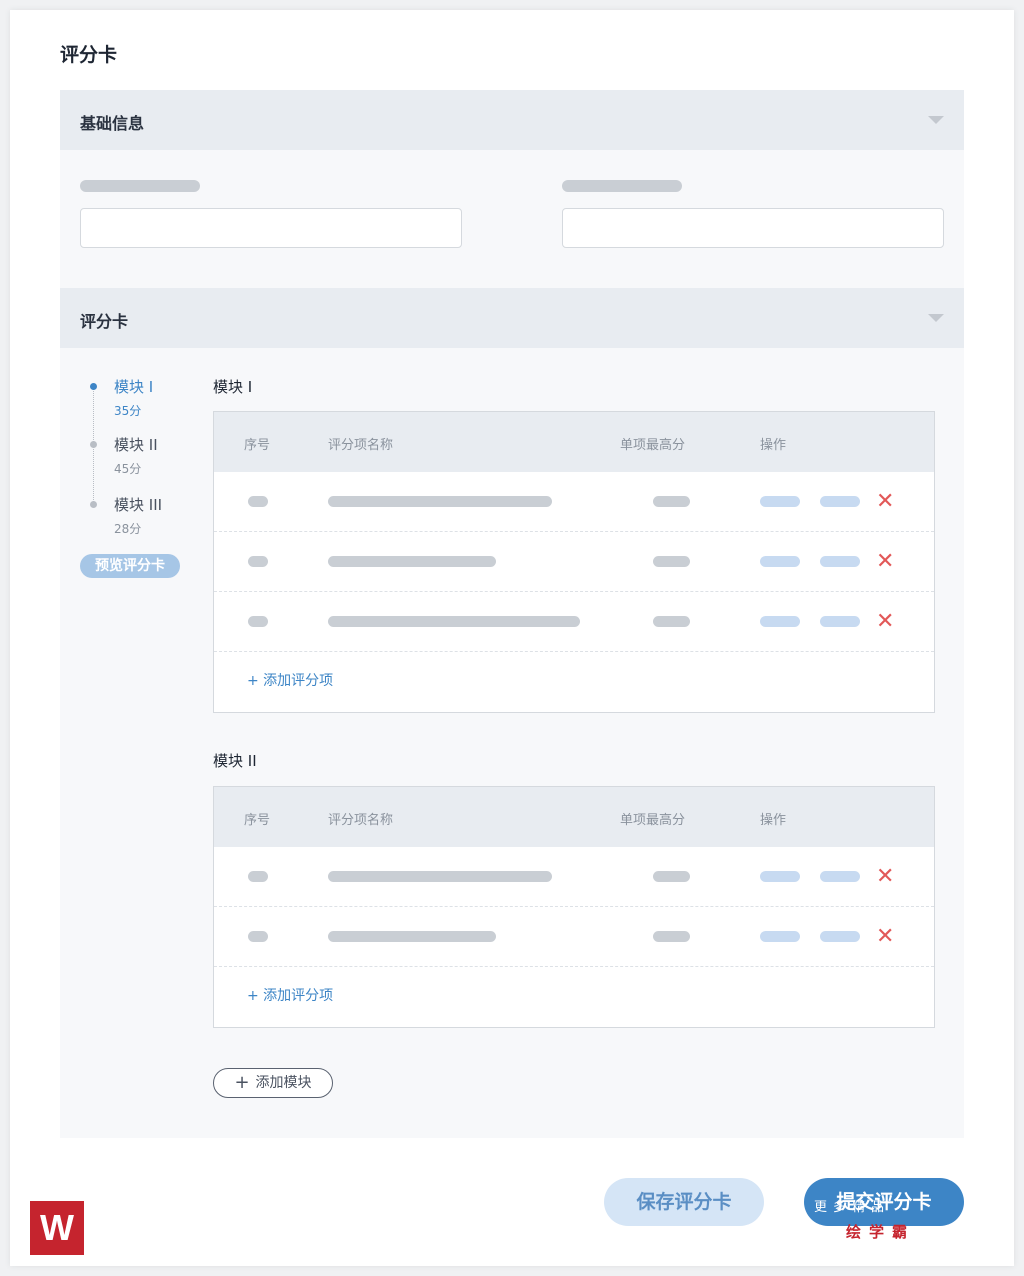 The image size is (1024, 1276). Describe the element at coordinates (512, 219) in the screenshot. I see `basic-info-body` at that location.